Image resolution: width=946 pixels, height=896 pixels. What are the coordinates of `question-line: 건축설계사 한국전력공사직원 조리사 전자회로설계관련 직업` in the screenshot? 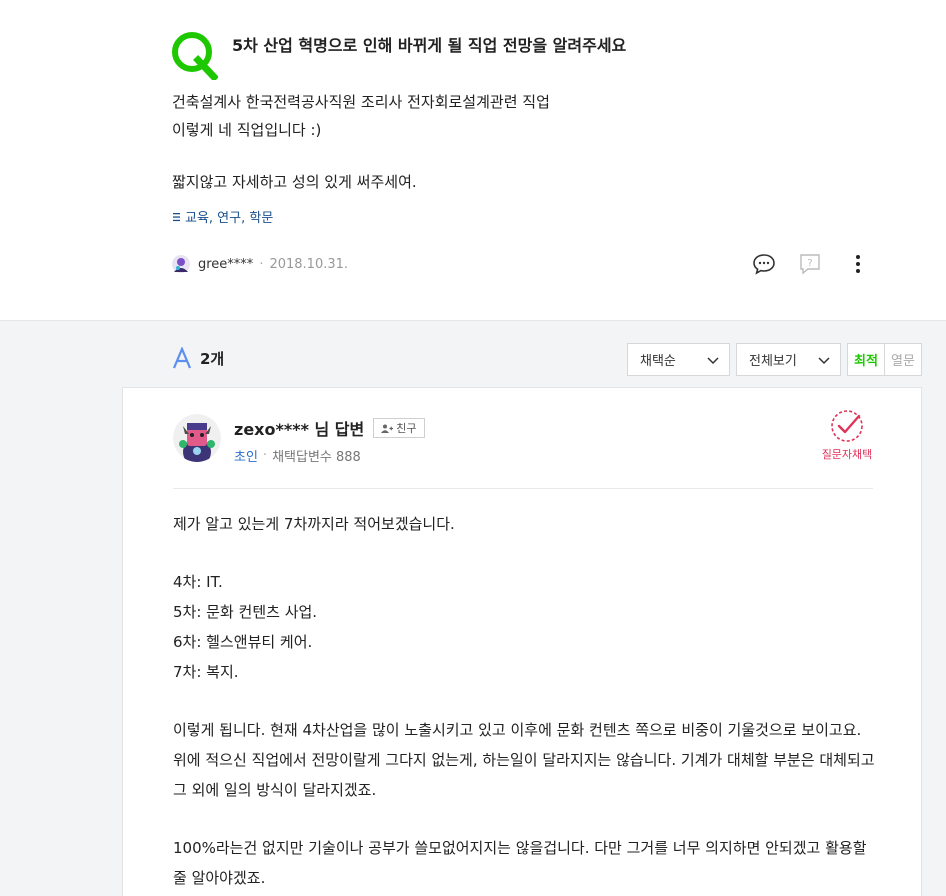 It's located at (361, 102).